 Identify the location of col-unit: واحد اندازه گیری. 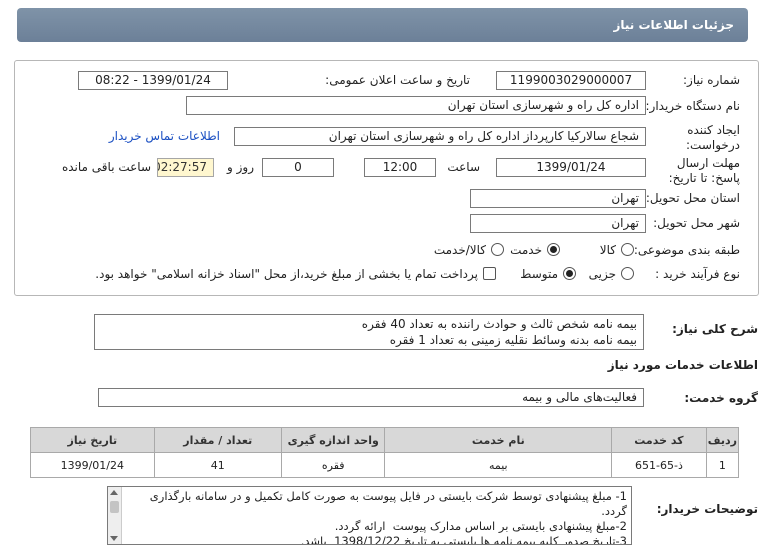
(333, 440).